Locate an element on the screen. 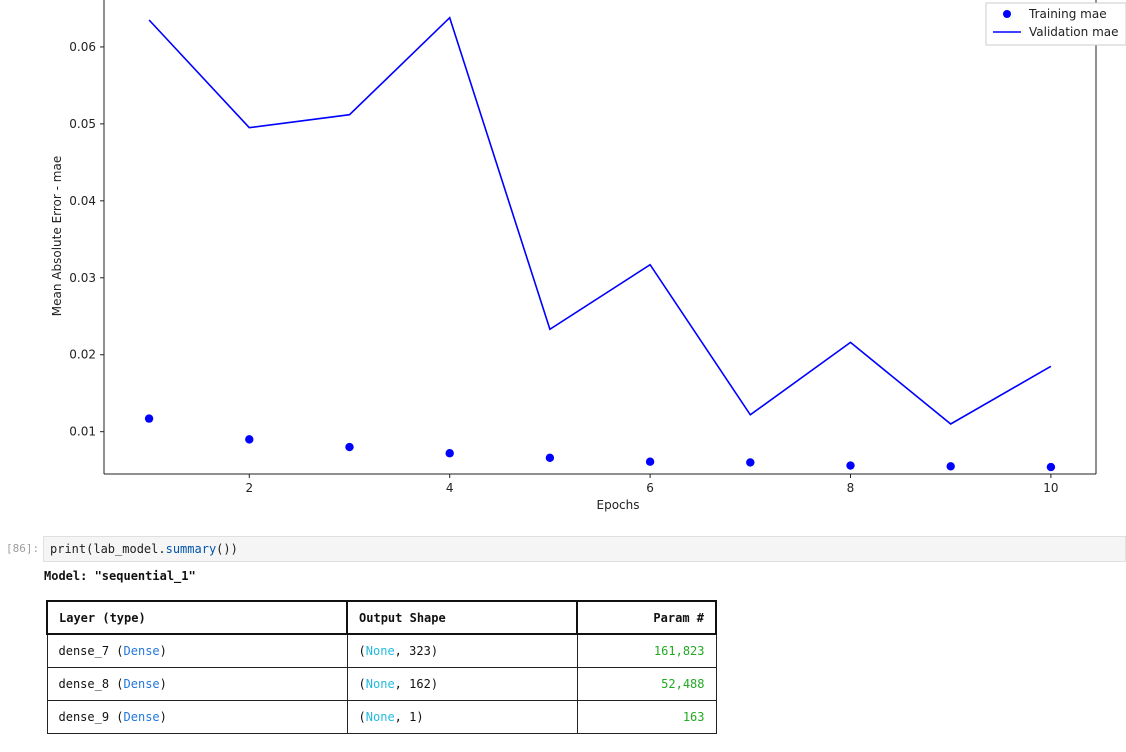 The height and width of the screenshot is (752, 1126). shape-cell: (None, 162) is located at coordinates (462, 684).